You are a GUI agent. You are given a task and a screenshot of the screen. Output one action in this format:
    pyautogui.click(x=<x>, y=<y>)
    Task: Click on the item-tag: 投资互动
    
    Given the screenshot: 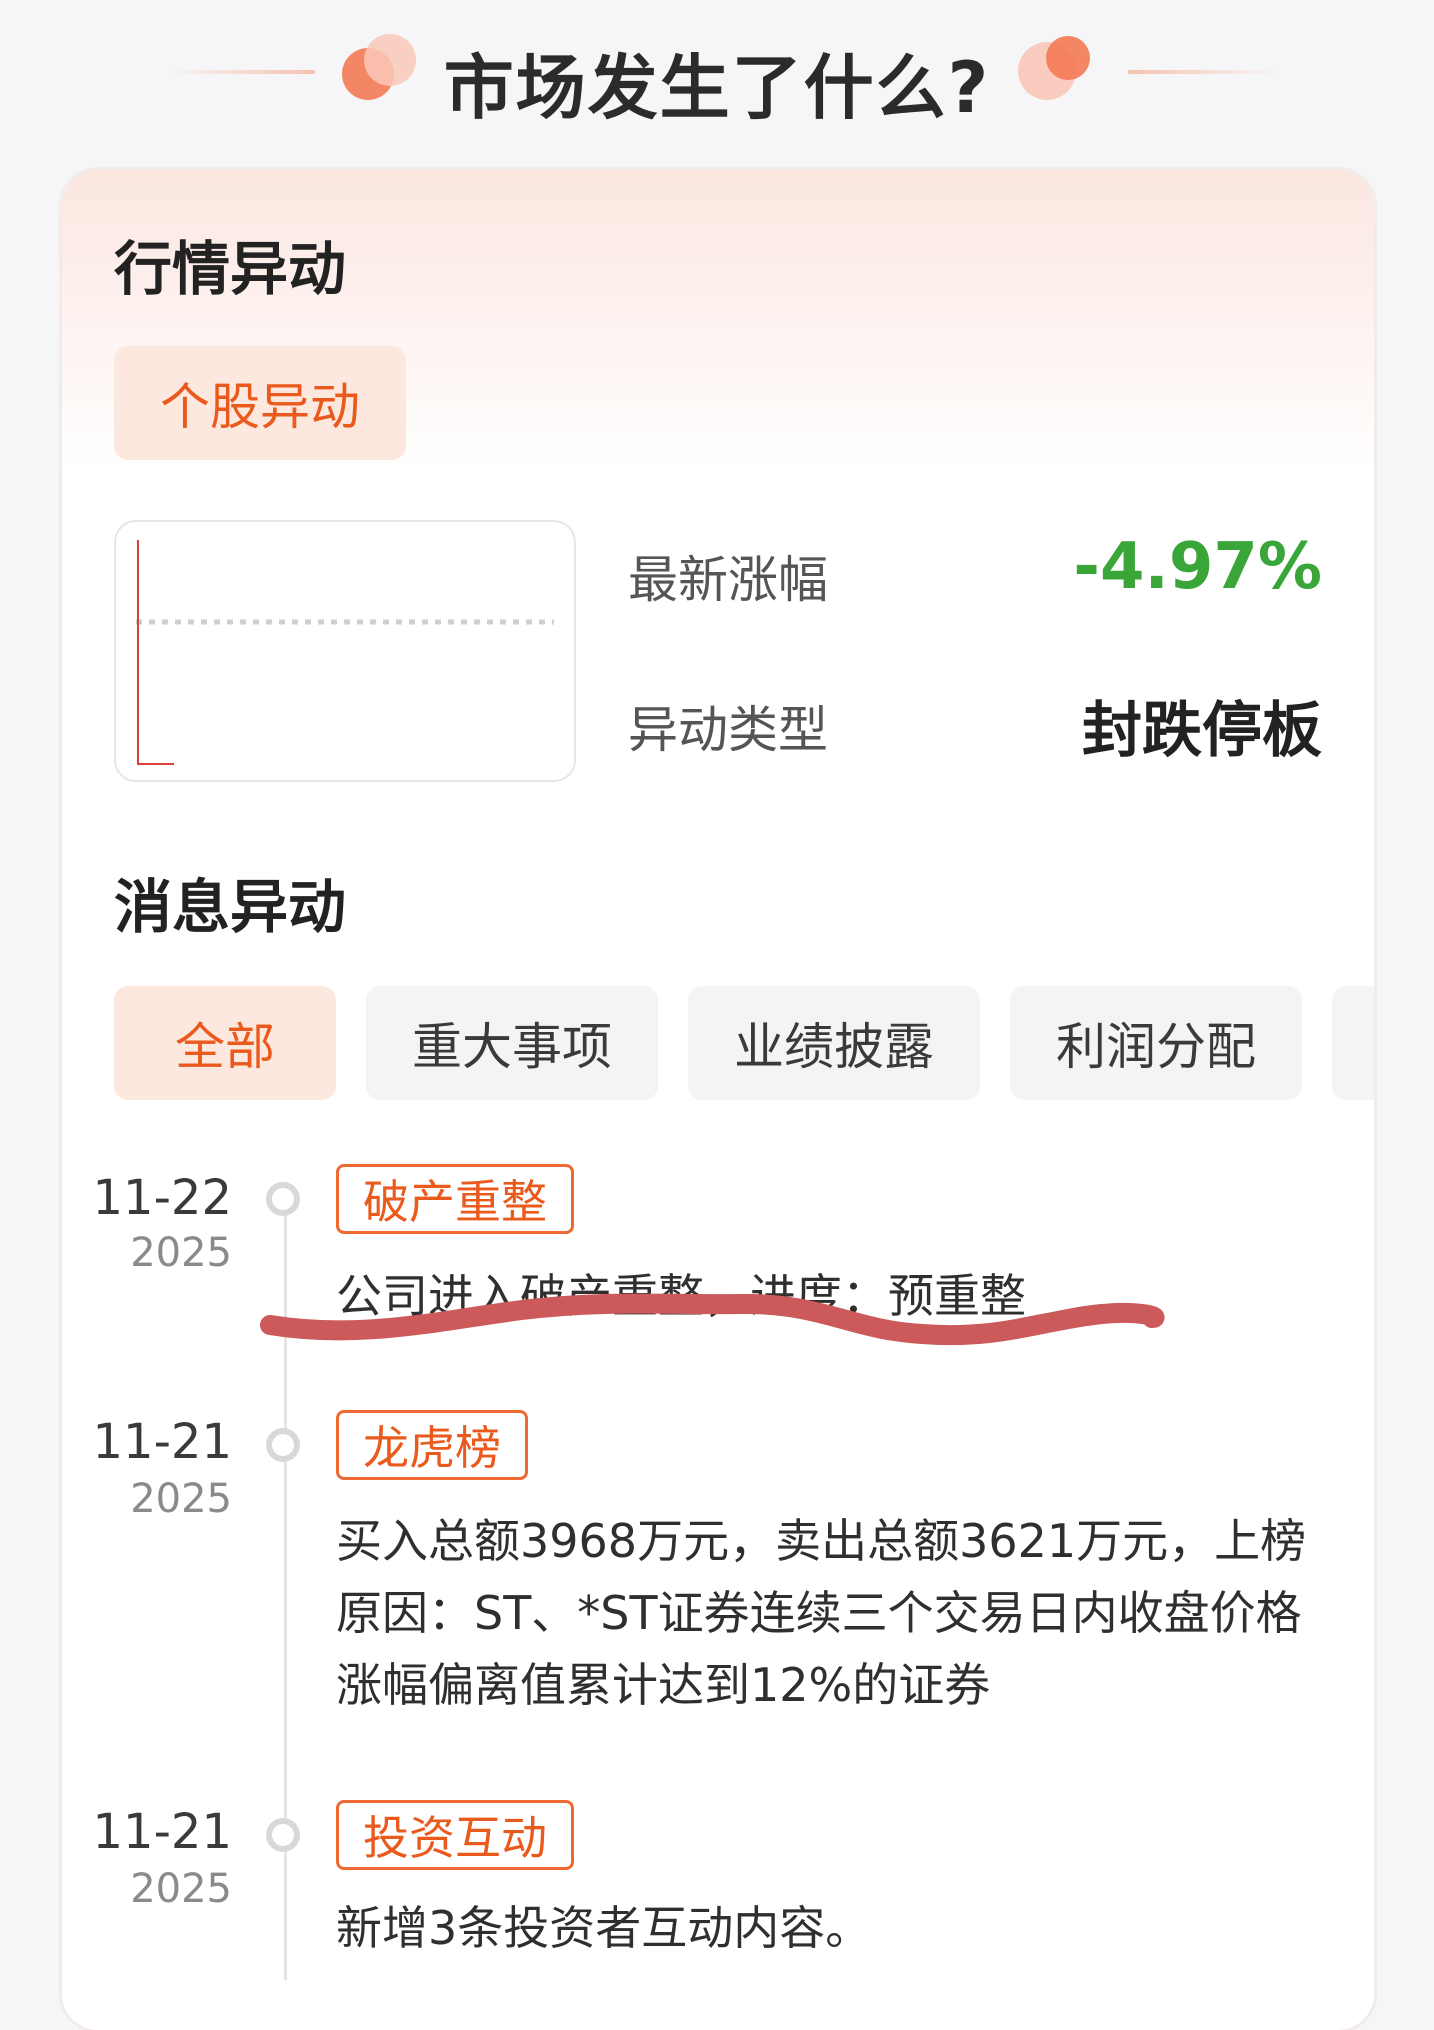 What is the action you would take?
    pyautogui.click(x=455, y=1835)
    